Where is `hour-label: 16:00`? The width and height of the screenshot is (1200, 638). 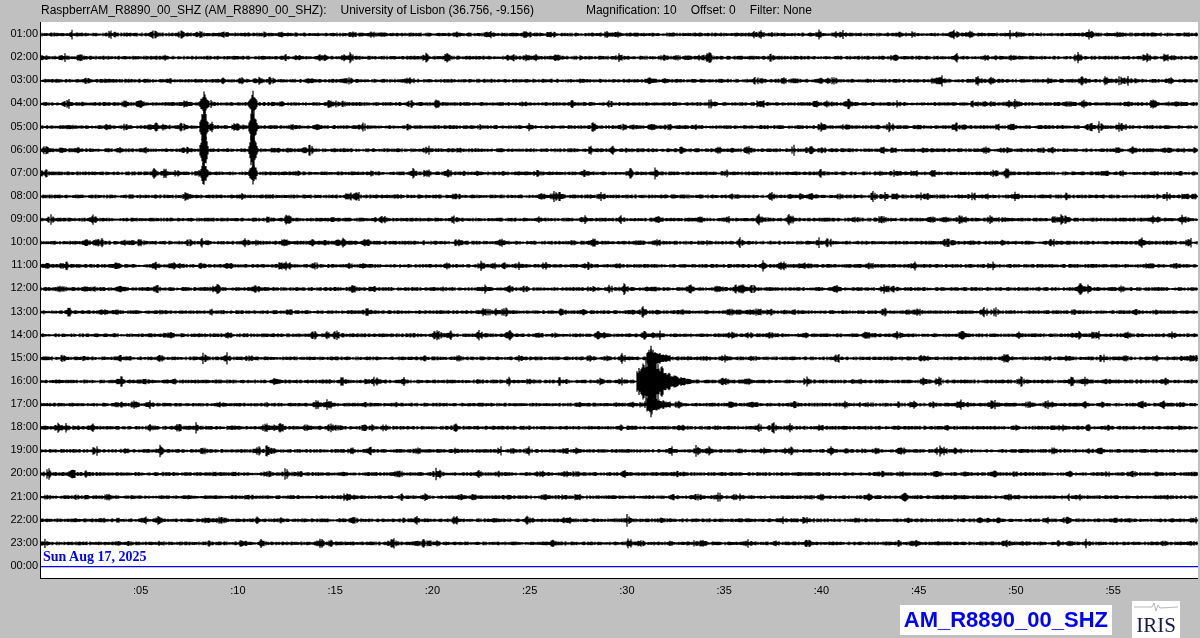
hour-label: 16:00 is located at coordinates (24, 380).